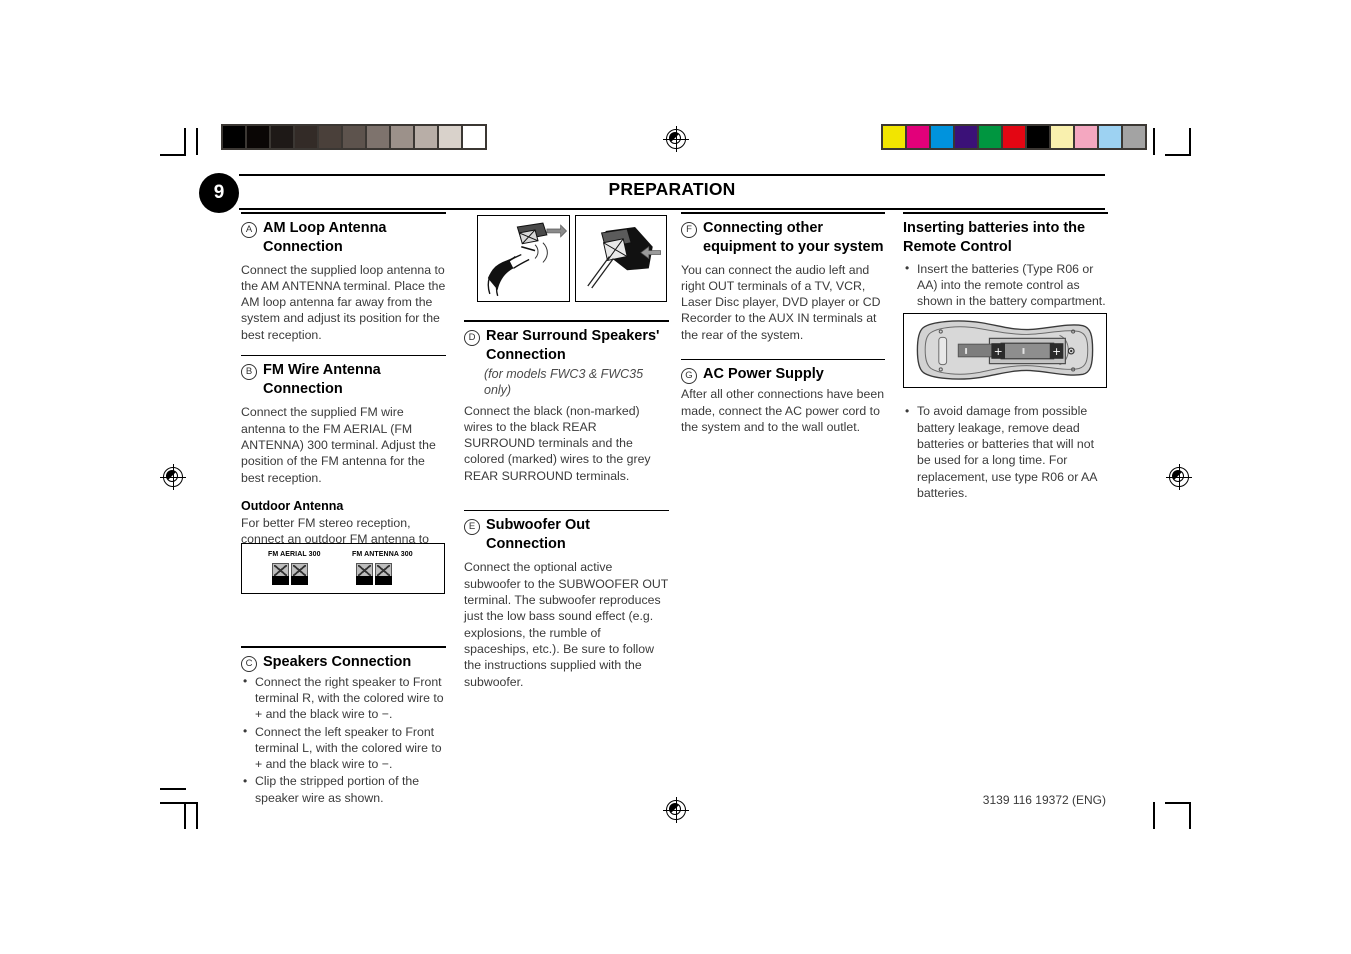 The width and height of the screenshot is (1351, 954). I want to click on section-heading: E Subwoofer Out Connection, so click(566, 535).